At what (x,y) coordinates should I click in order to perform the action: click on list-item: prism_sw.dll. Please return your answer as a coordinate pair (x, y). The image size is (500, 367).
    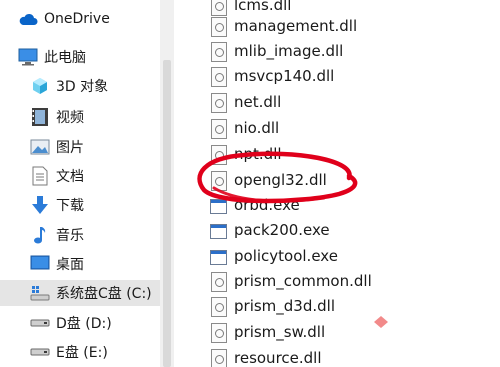
    Looking at the image, I should click on (267, 332).